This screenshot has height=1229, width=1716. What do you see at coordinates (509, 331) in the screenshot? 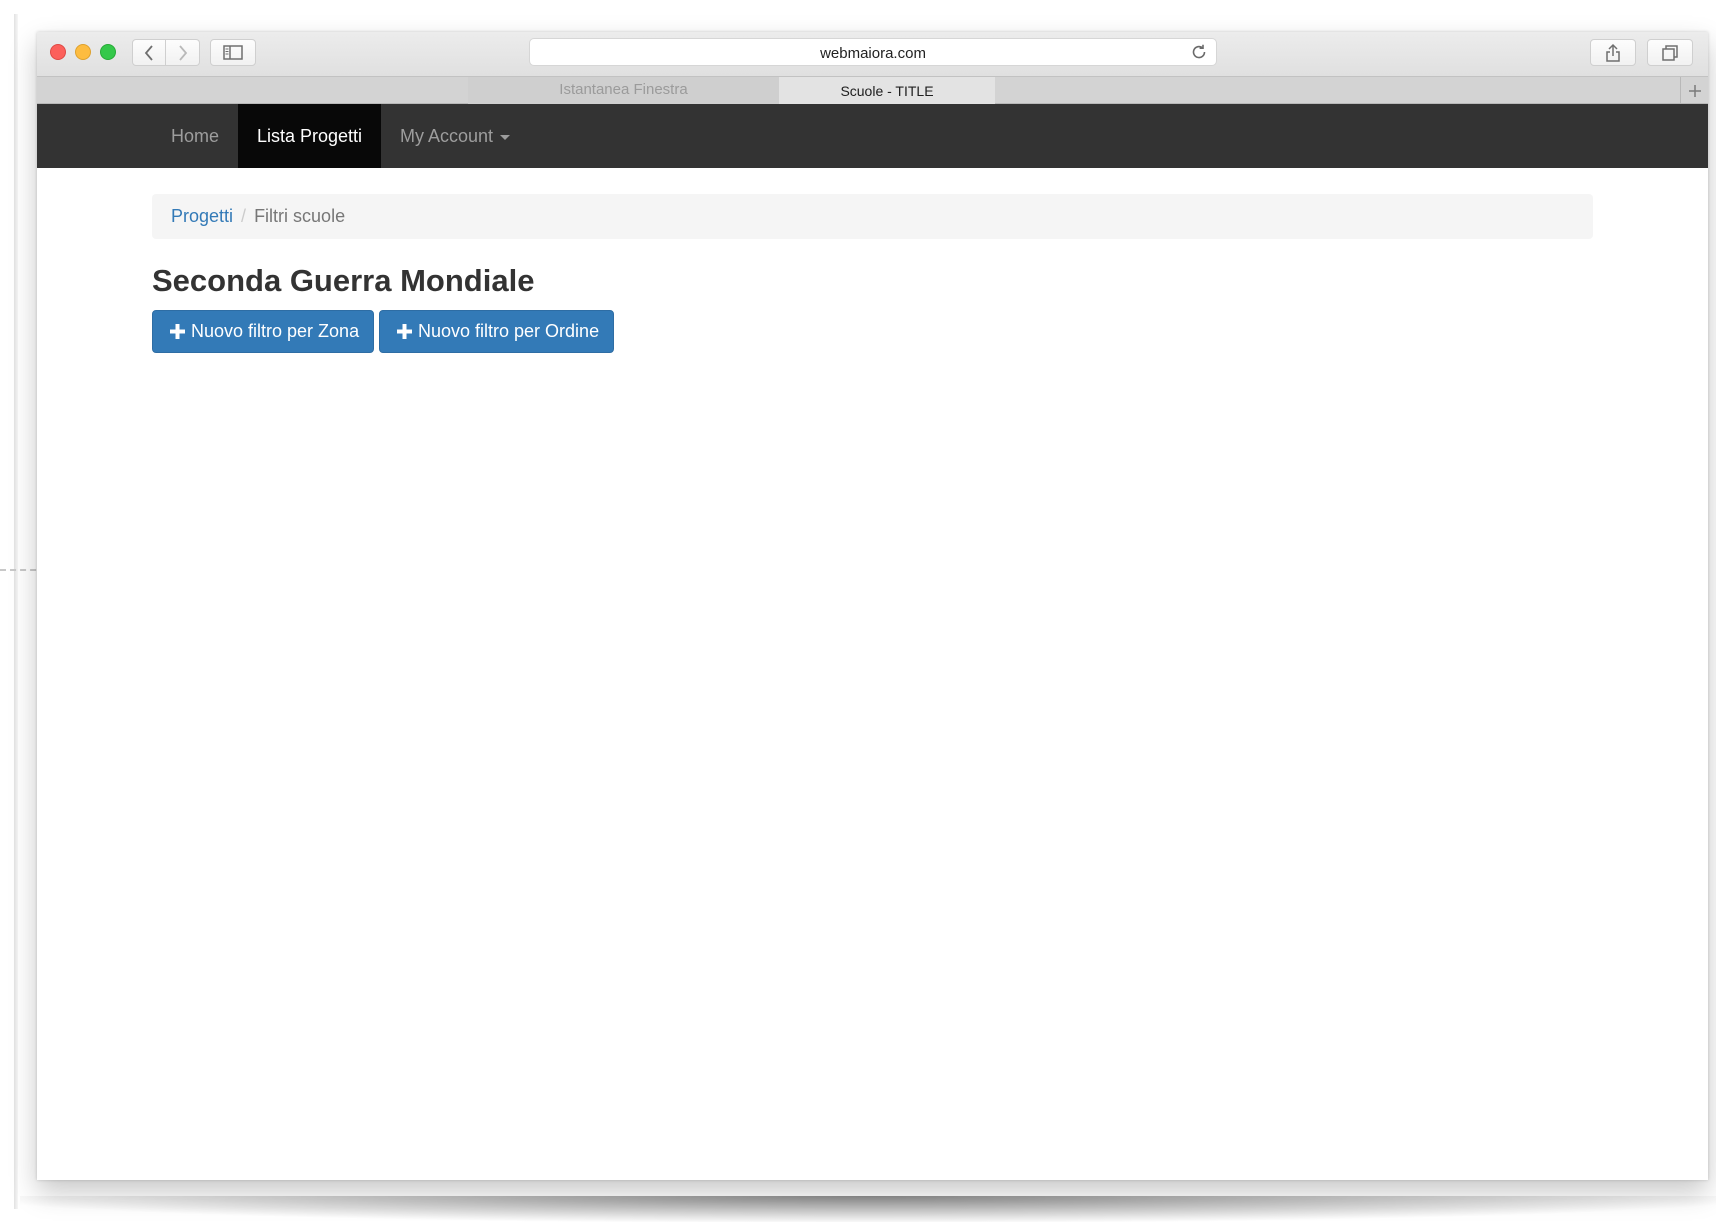
I see `new-filter-order-label: Nuovo filtro per Ordine` at bounding box center [509, 331].